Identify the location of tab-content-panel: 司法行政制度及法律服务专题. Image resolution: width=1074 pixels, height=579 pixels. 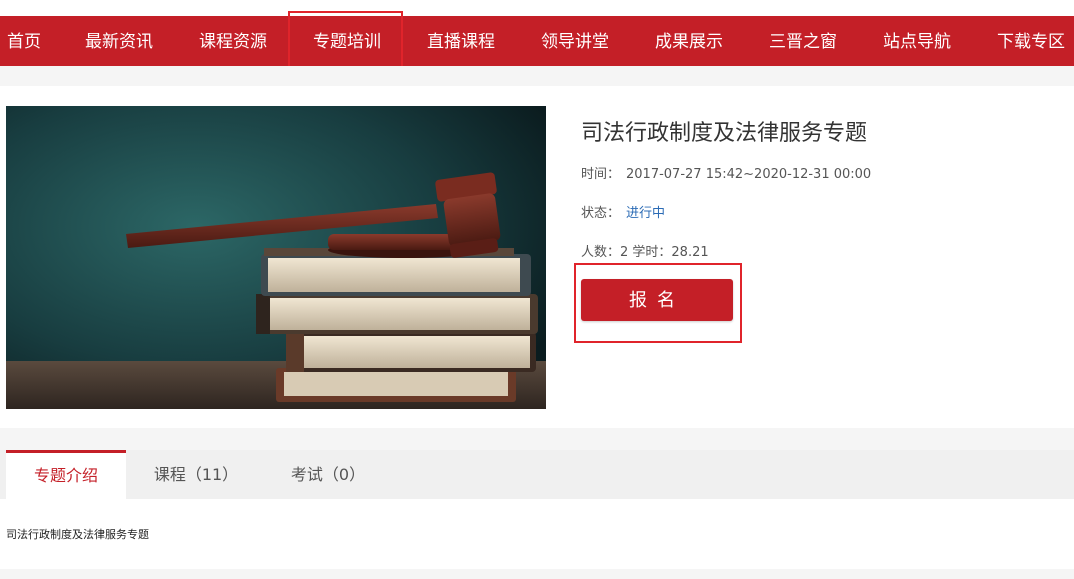
(537, 534).